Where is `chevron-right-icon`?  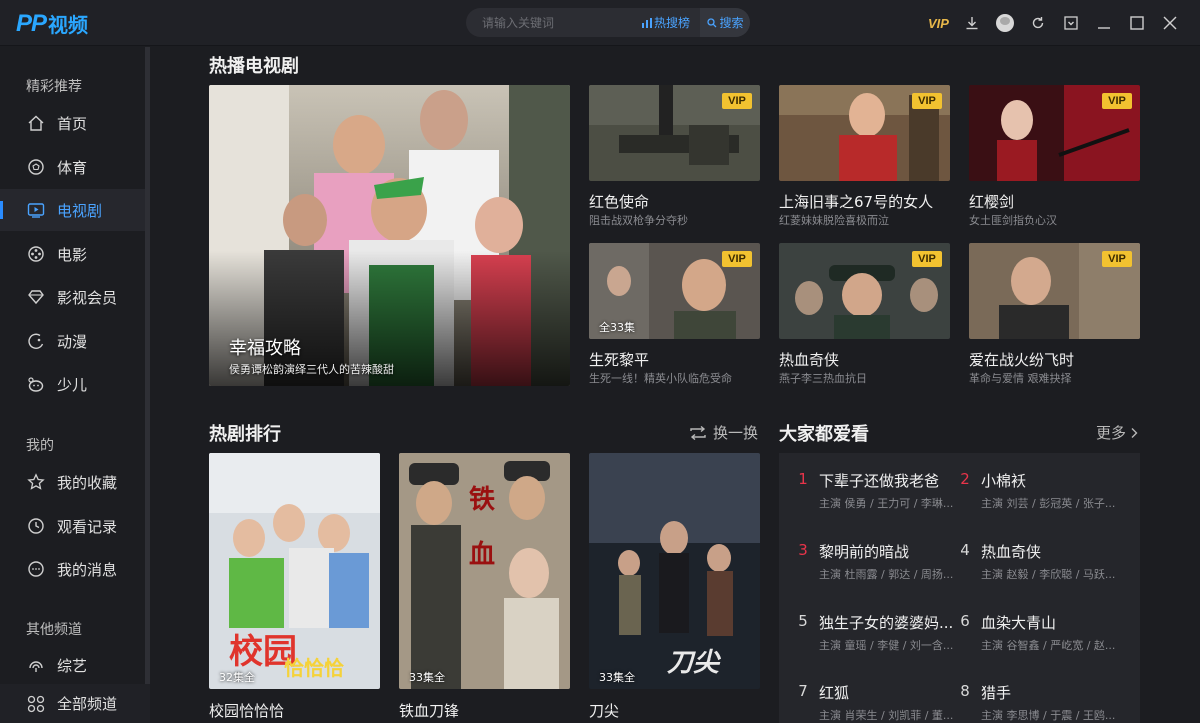 chevron-right-icon is located at coordinates (1134, 432).